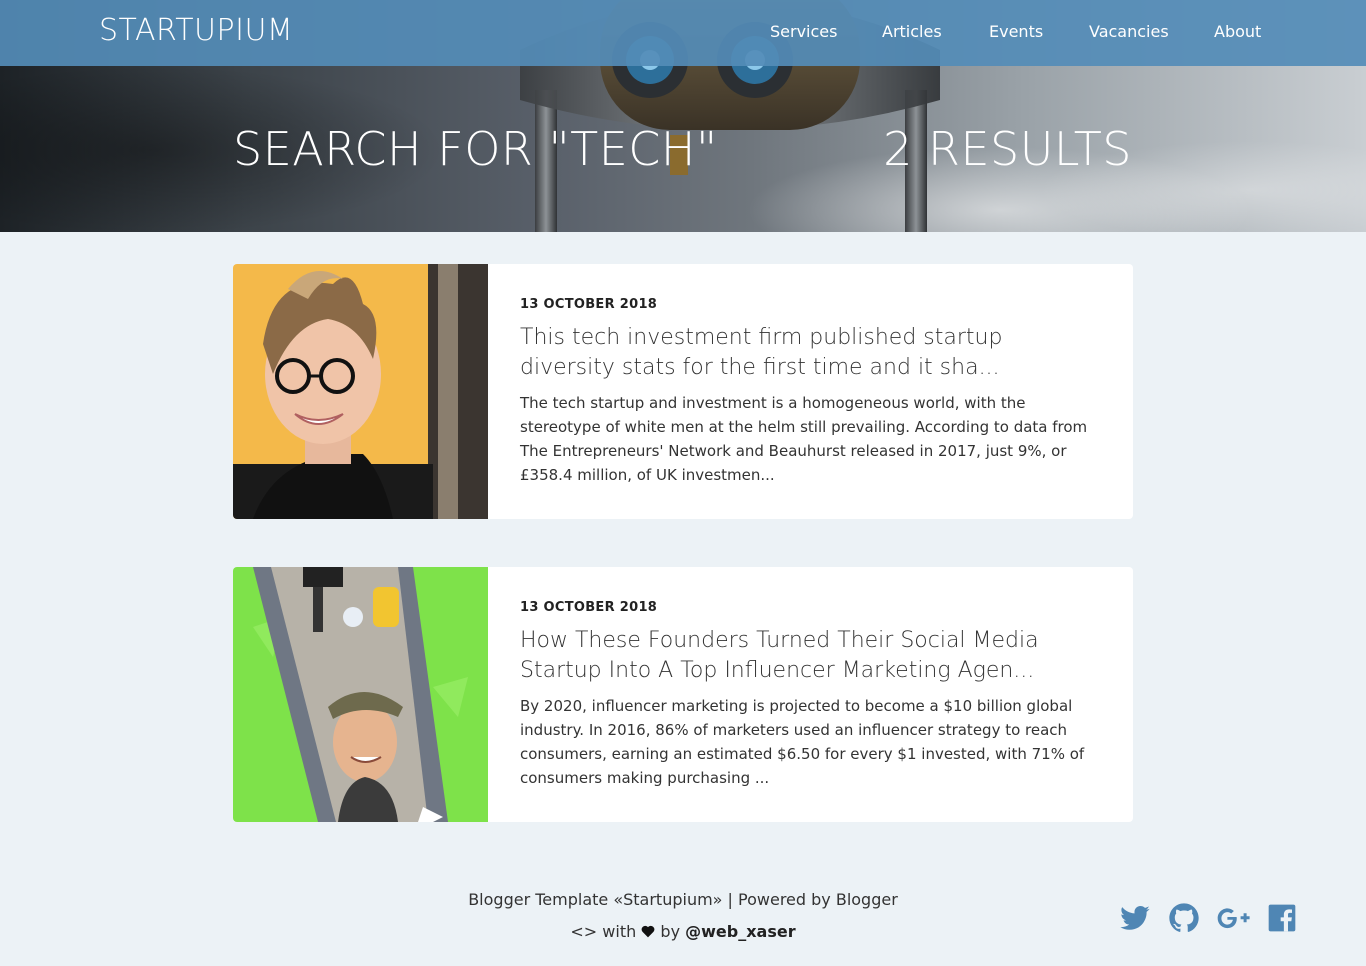 The width and height of the screenshot is (1366, 966). Describe the element at coordinates (648, 931) in the screenshot. I see `heart-icon` at that location.